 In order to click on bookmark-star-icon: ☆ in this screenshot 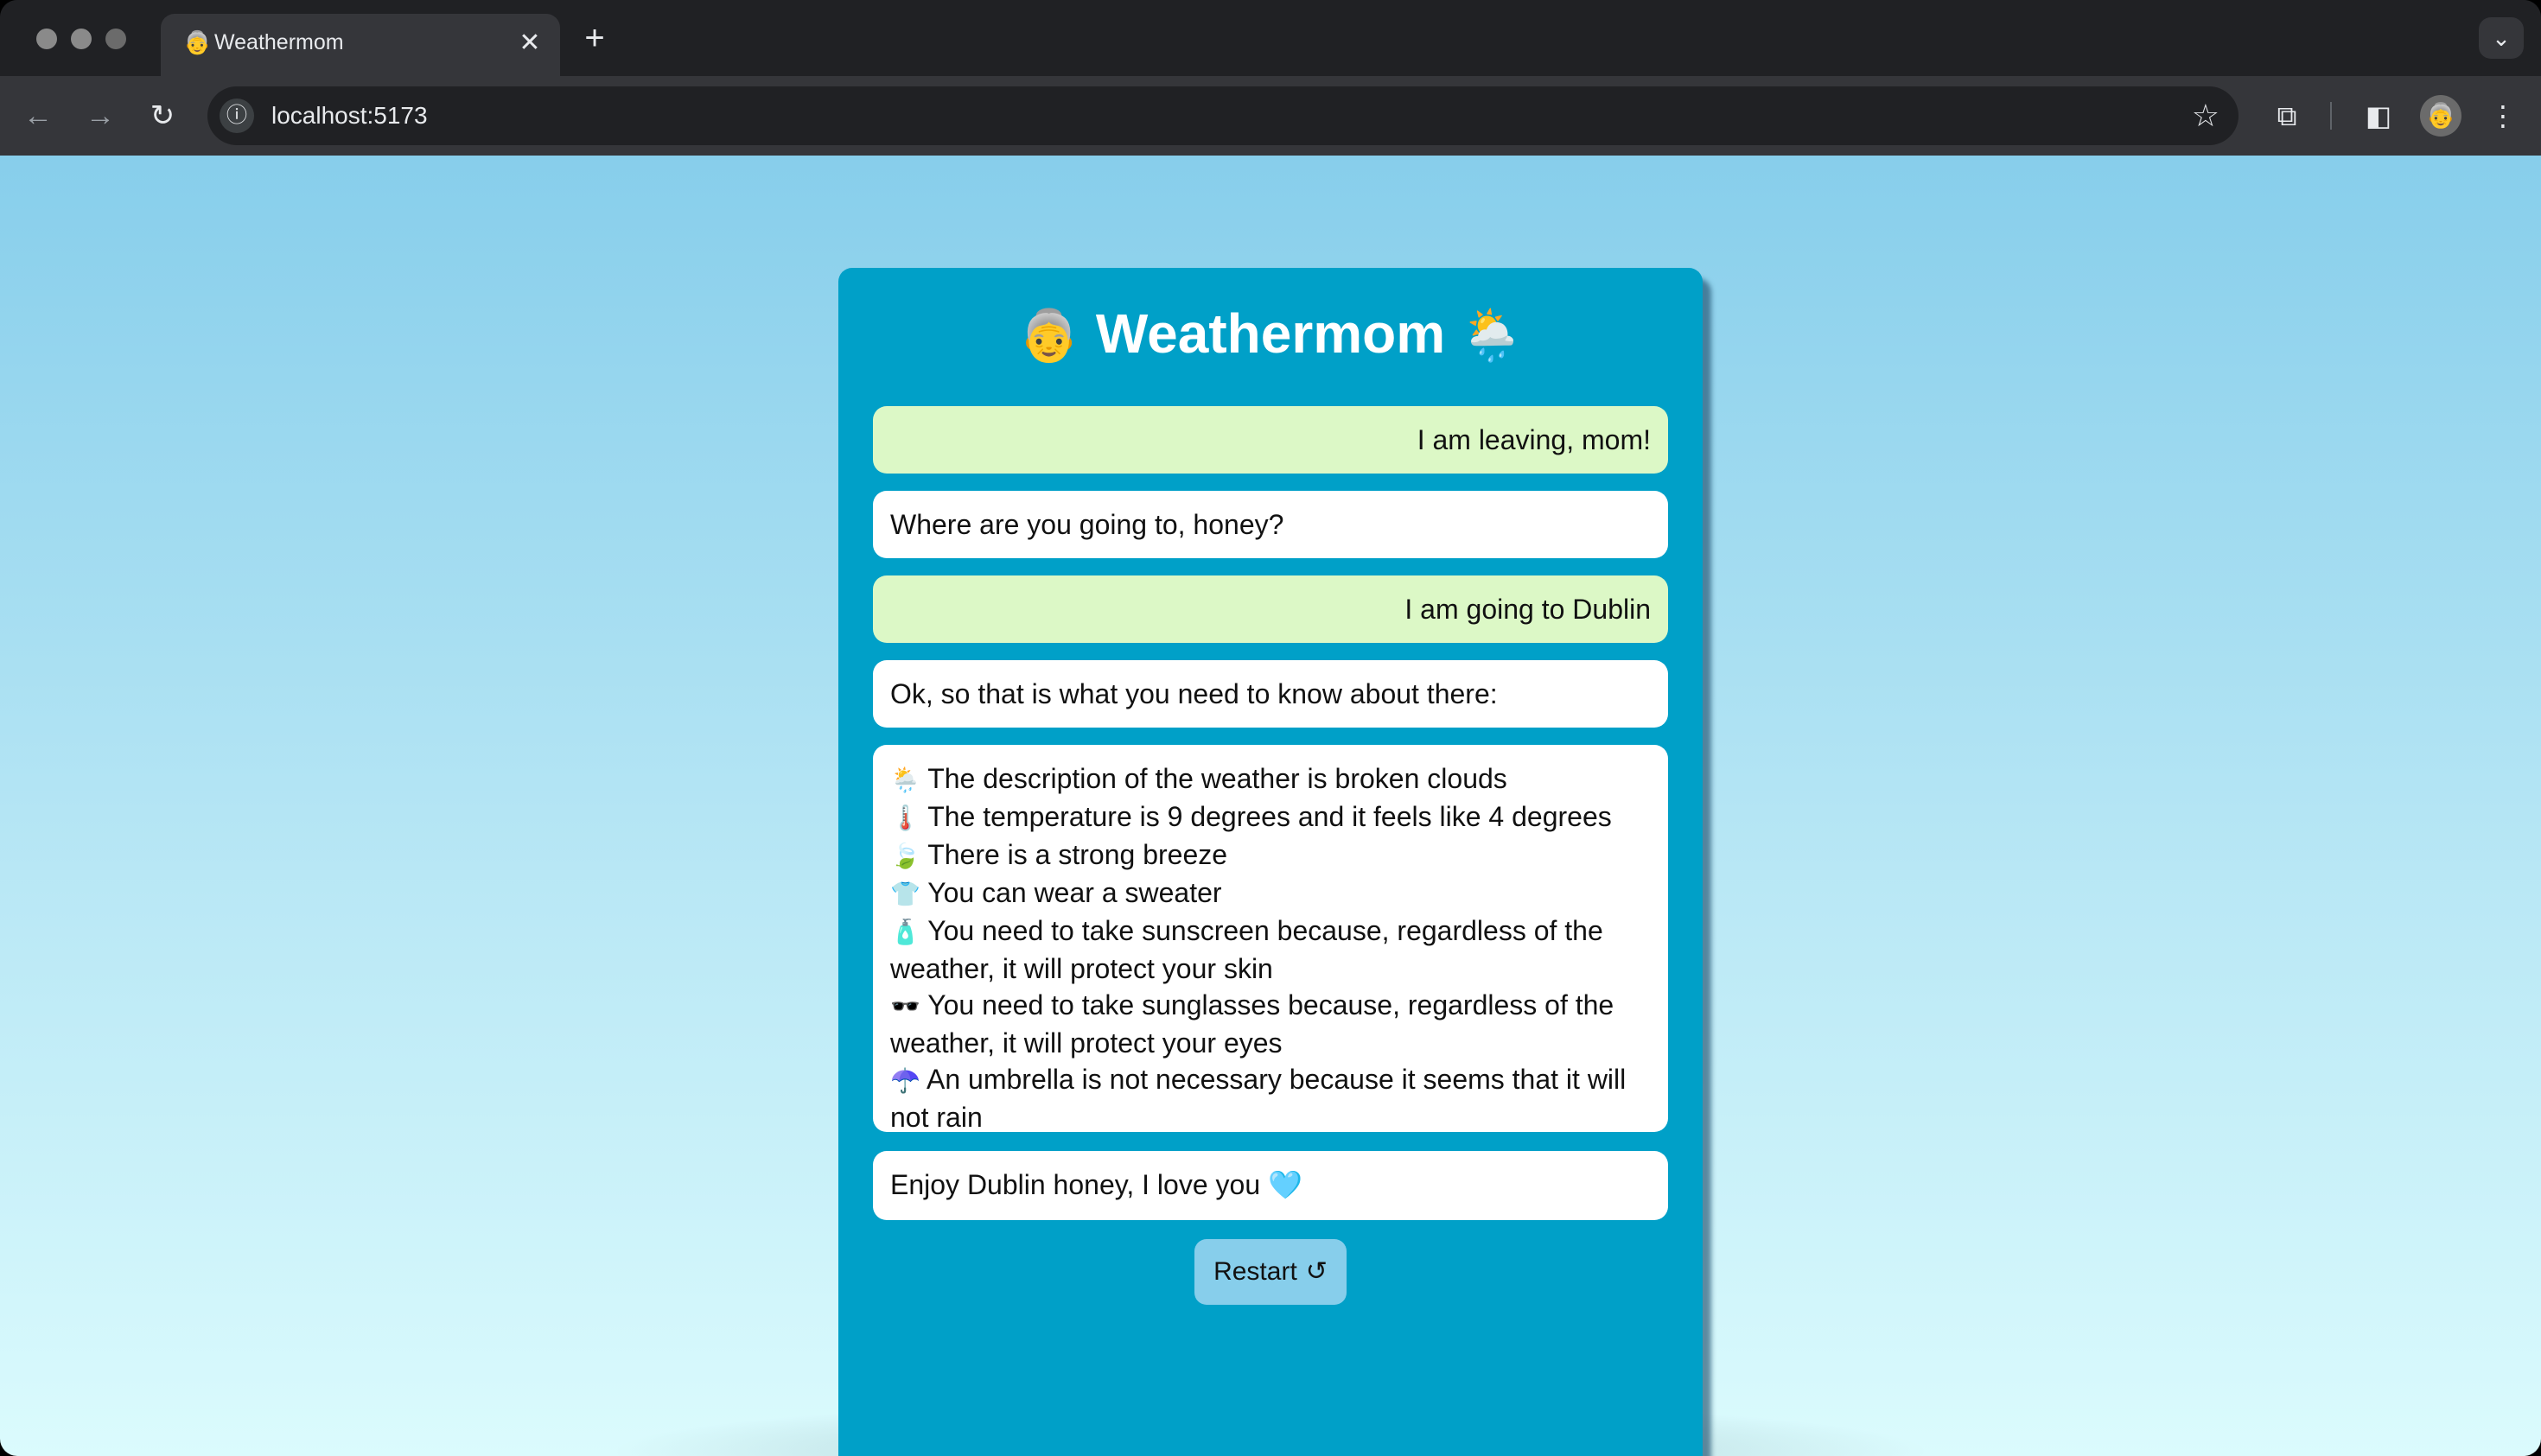, I will do `click(2205, 116)`.